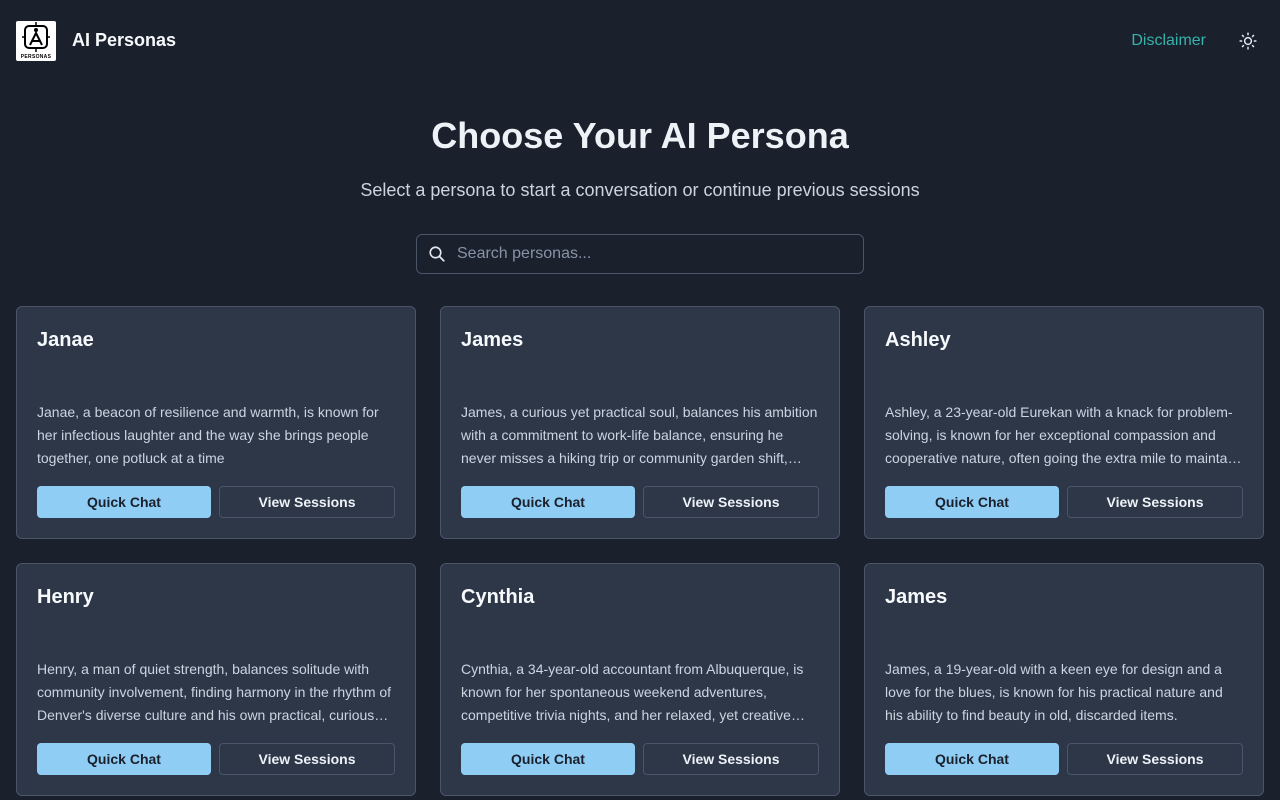 The image size is (1280, 800). Describe the element at coordinates (1168, 41) in the screenshot. I see `disclaimer-link: Disclaimer` at that location.